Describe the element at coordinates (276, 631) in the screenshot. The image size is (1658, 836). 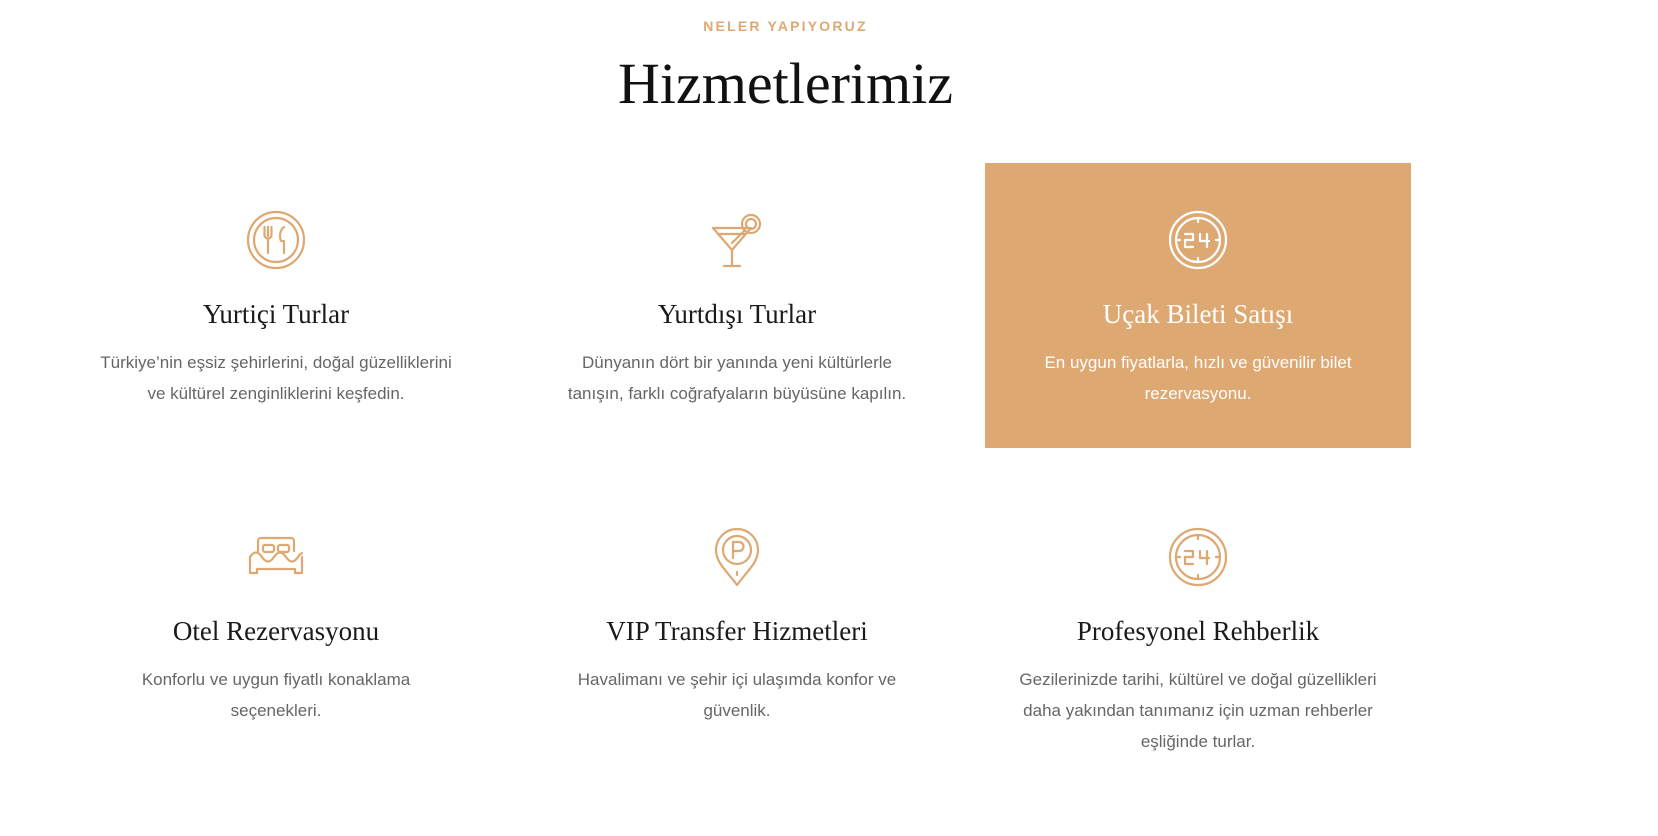
I see `service-title: Otel Rezervasyonu` at that location.